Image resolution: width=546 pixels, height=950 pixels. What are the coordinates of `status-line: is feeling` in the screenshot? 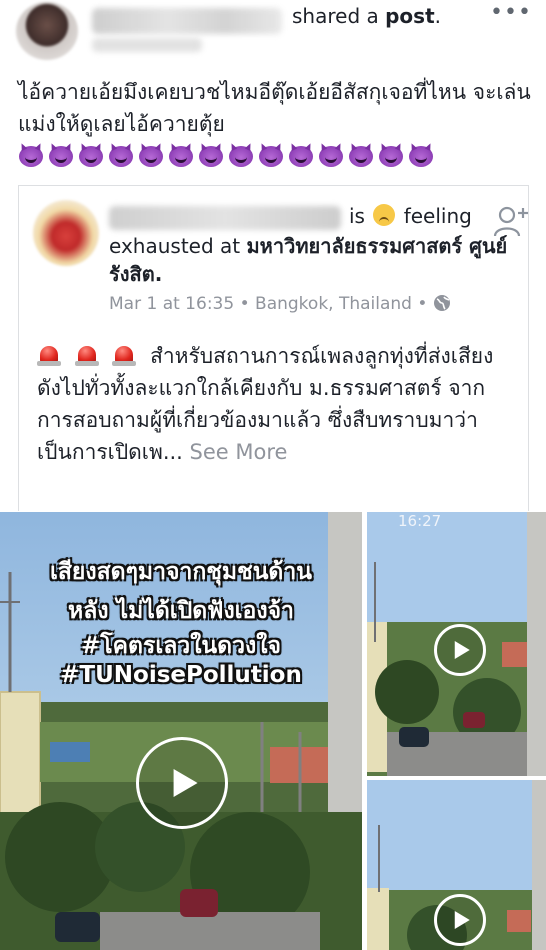 It's located at (410, 216).